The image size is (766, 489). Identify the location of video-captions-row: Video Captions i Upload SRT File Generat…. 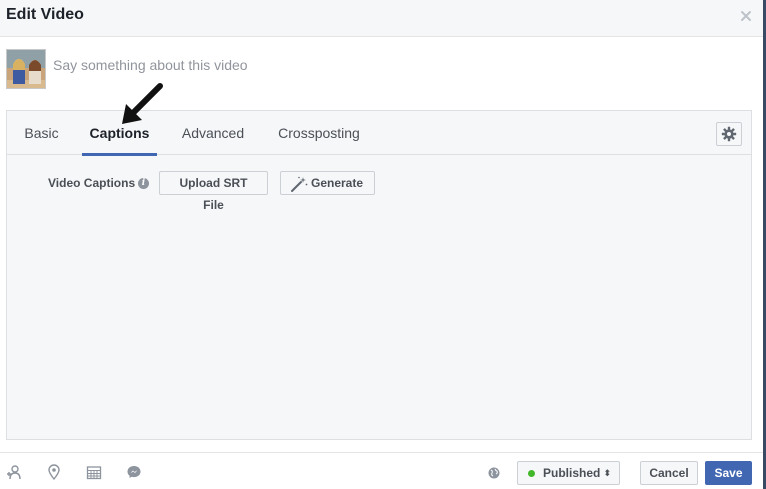
(379, 191).